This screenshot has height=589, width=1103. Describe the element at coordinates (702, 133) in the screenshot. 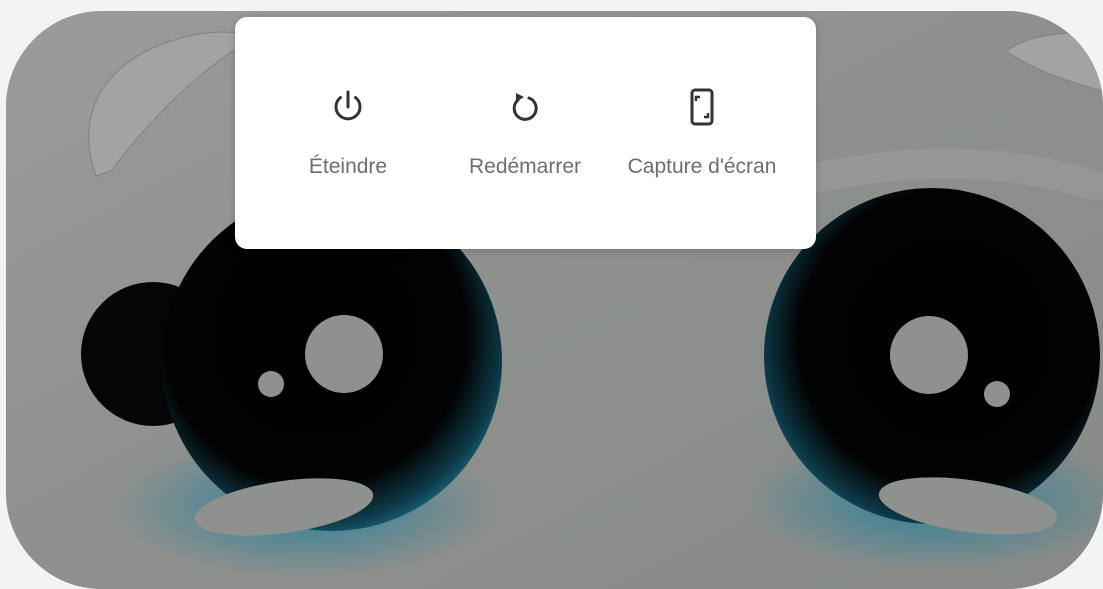

I see `screenshot-button: Capture d'écran` at that location.